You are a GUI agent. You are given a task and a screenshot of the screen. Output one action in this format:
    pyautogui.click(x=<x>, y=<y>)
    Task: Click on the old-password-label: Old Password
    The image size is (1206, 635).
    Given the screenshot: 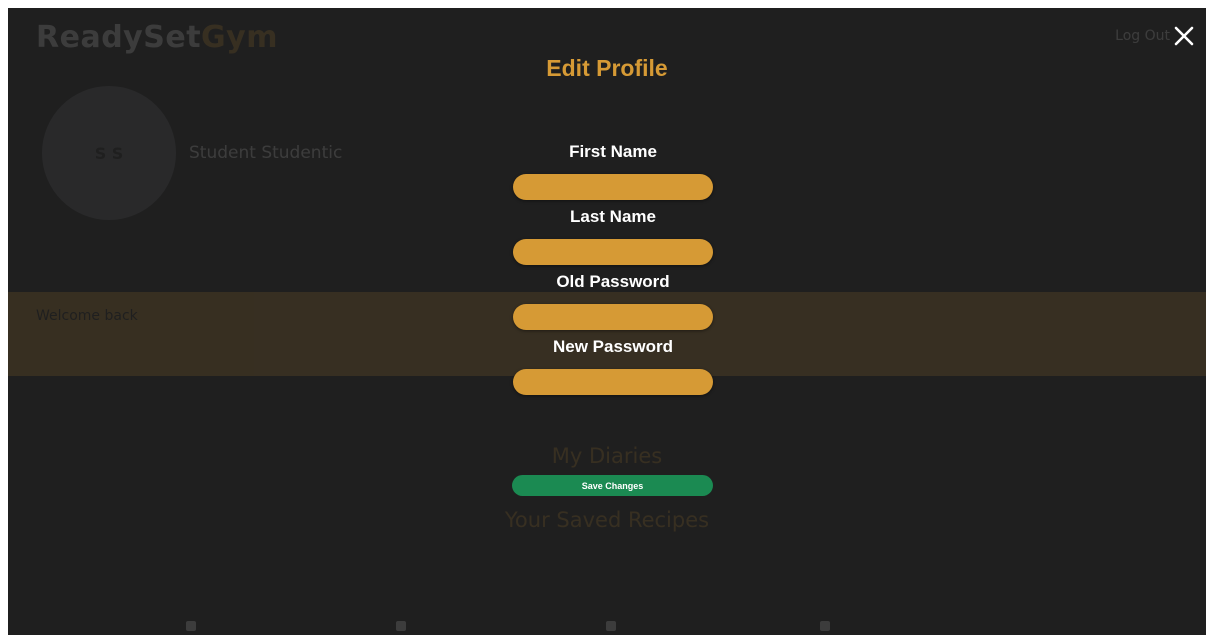 What is the action you would take?
    pyautogui.click(x=613, y=281)
    